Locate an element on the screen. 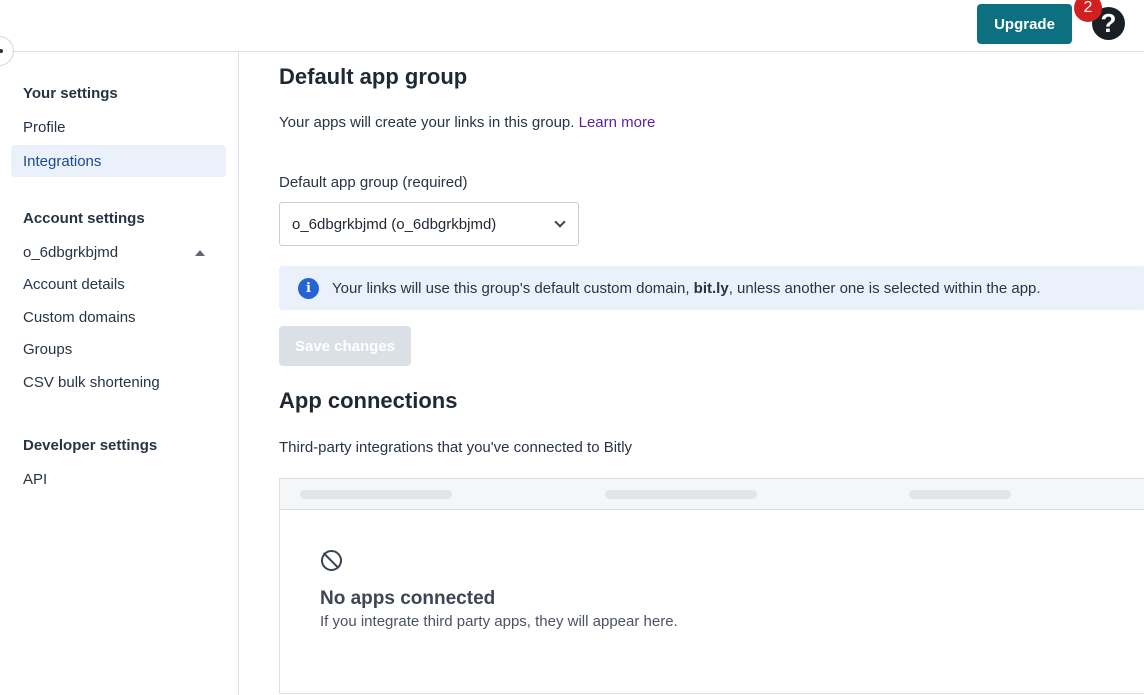 The width and height of the screenshot is (1144, 695). sidebar-item-csv-bulk-shortening: CSV bulk shortening is located at coordinates (91, 382).